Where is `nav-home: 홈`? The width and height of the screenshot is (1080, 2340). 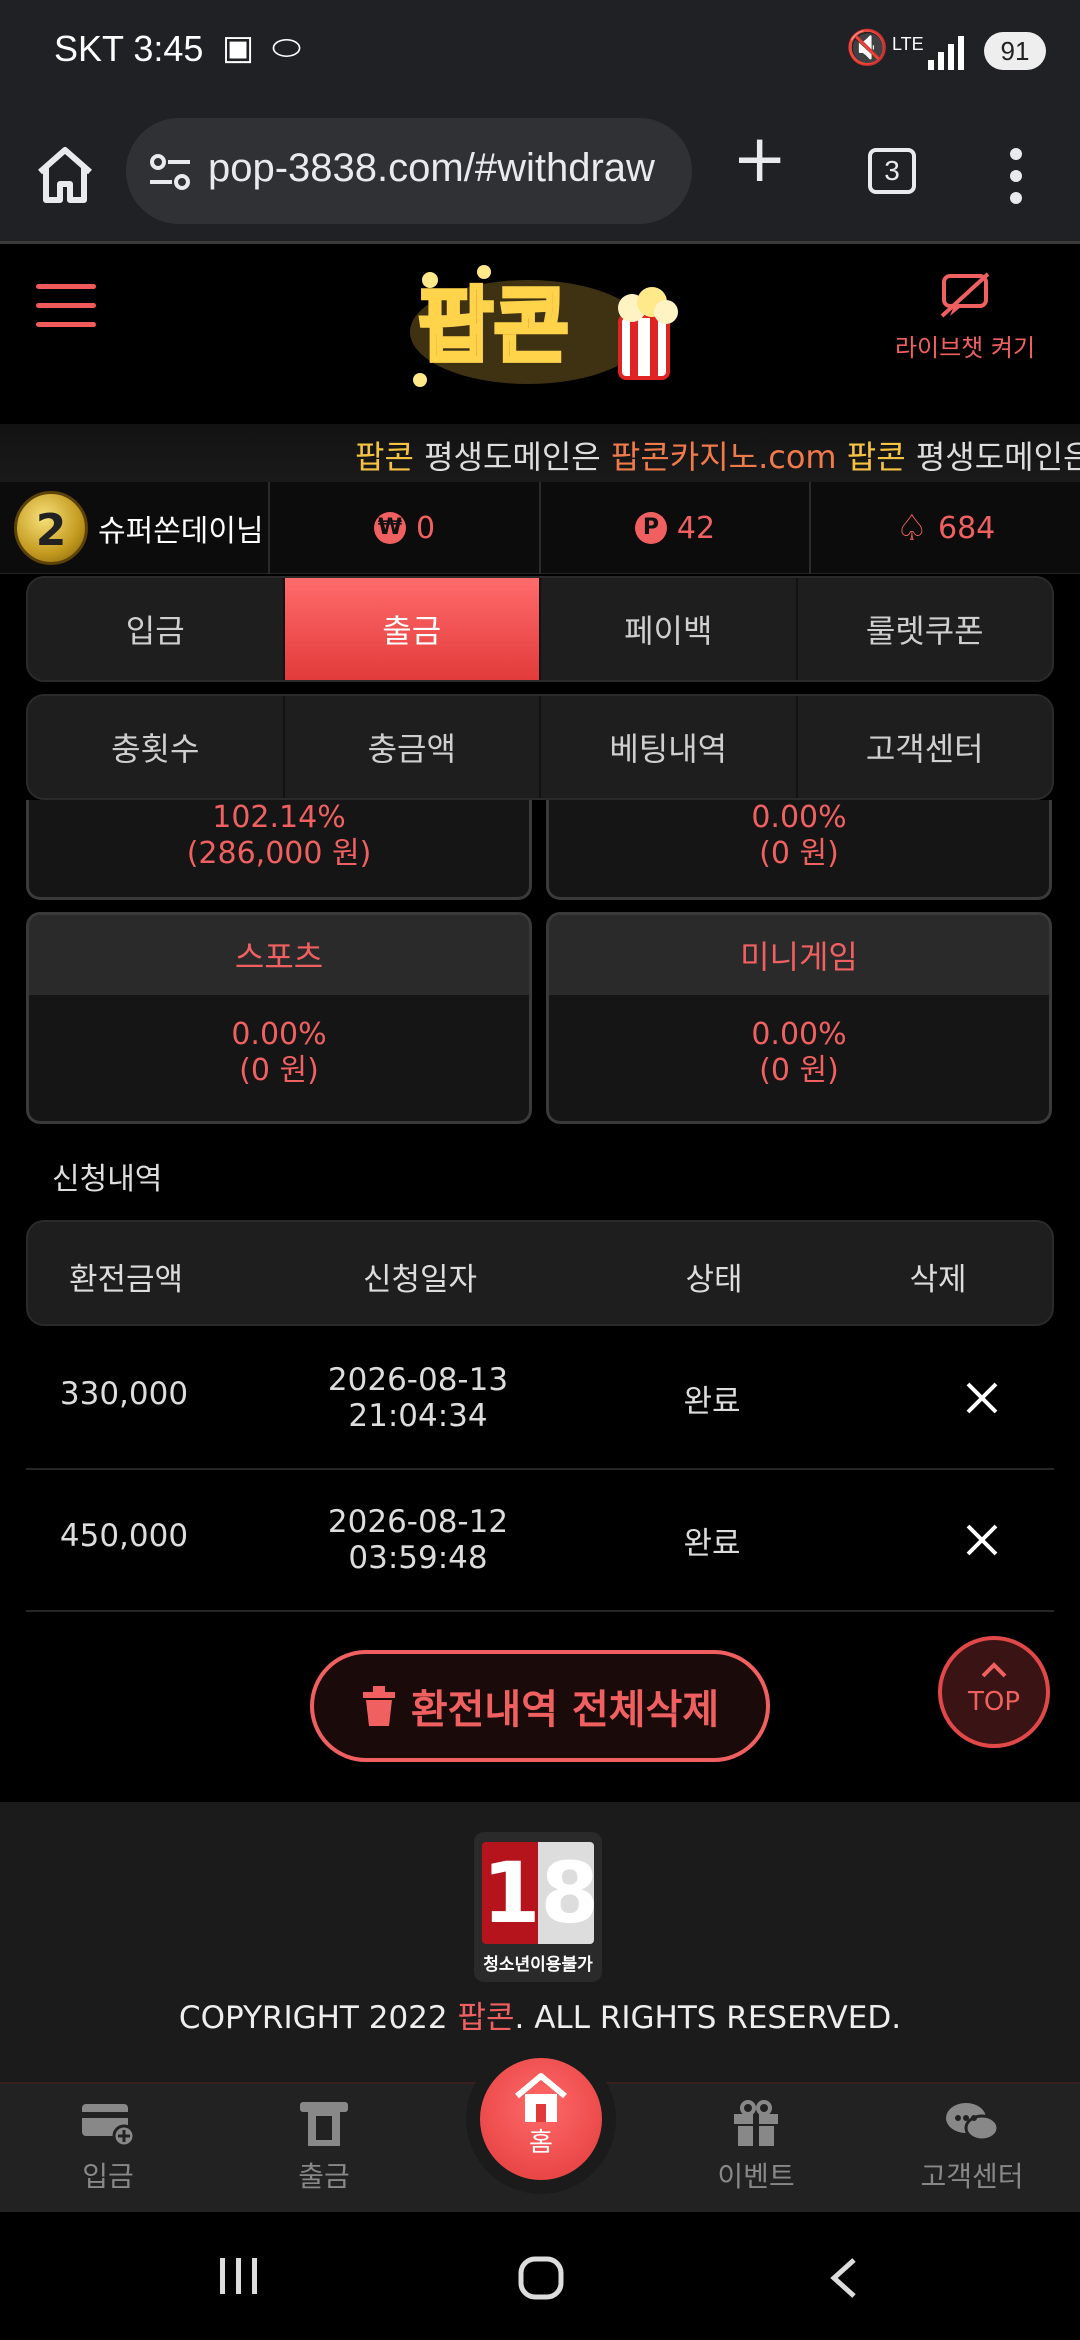 nav-home: 홈 is located at coordinates (541, 2119).